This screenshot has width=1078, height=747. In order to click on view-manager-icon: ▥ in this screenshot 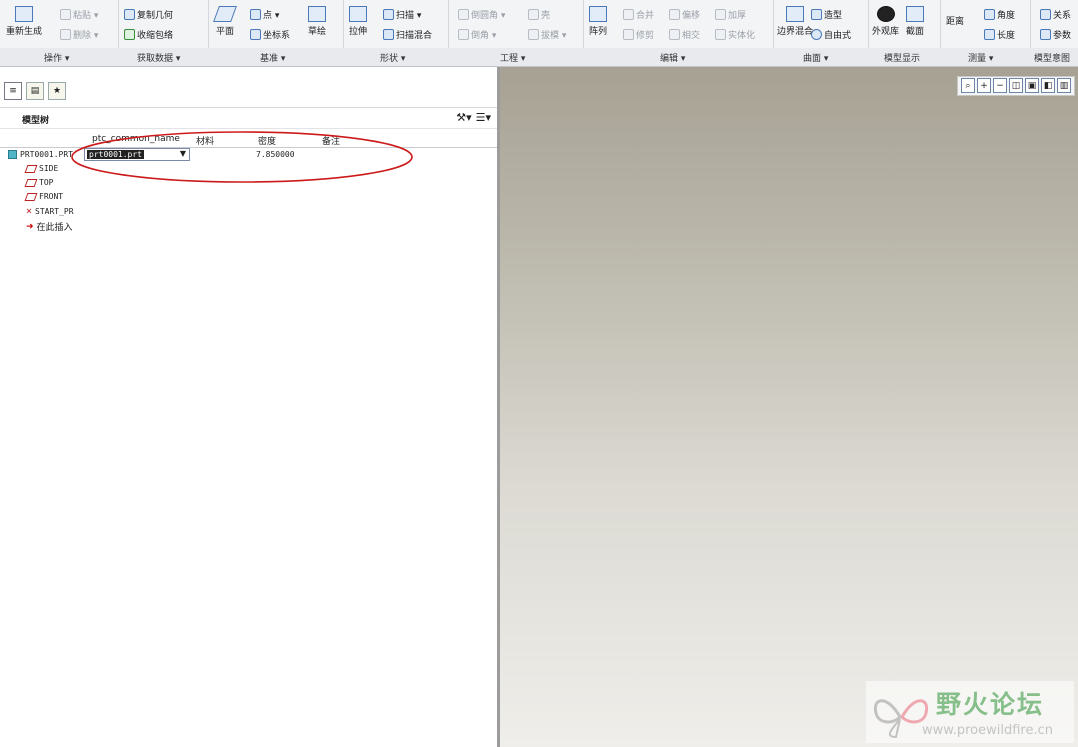, I will do `click(1064, 85)`.